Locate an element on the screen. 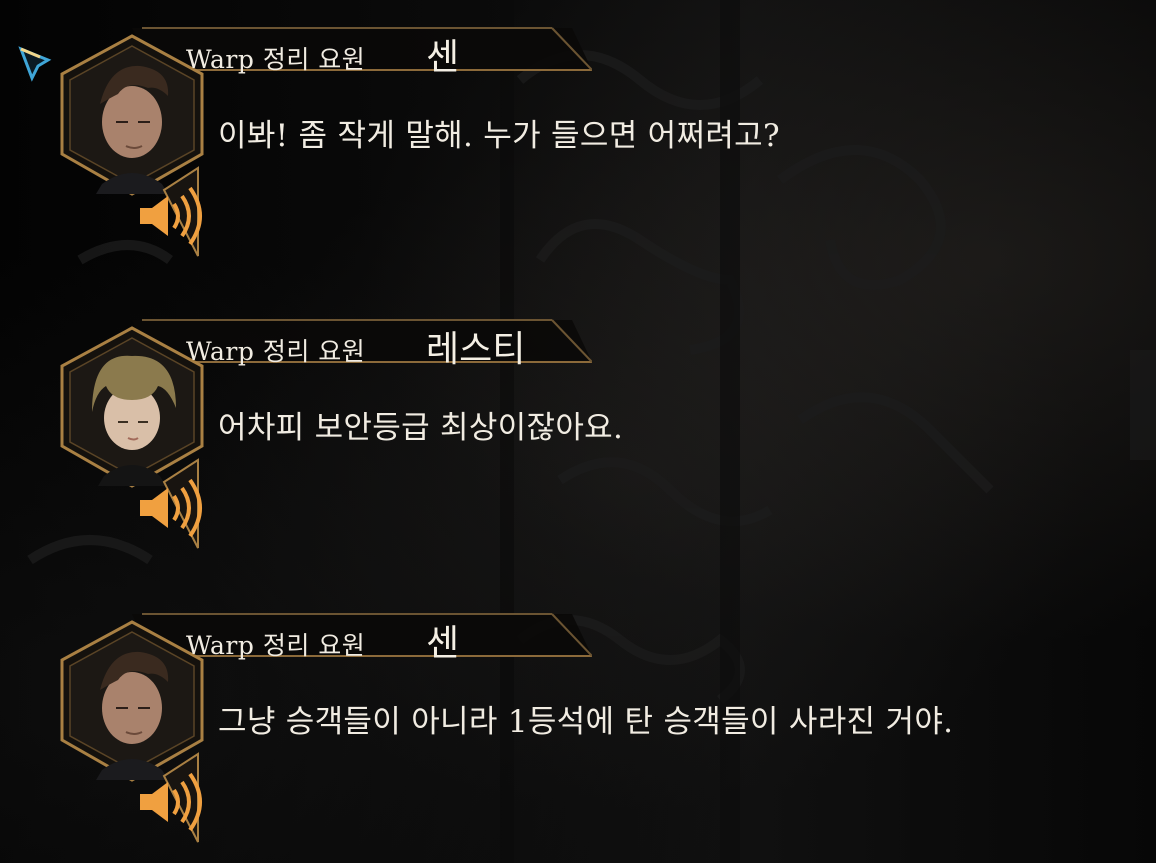 The image size is (1156, 863). speaker-name: 레스티 is located at coordinates (476, 349).